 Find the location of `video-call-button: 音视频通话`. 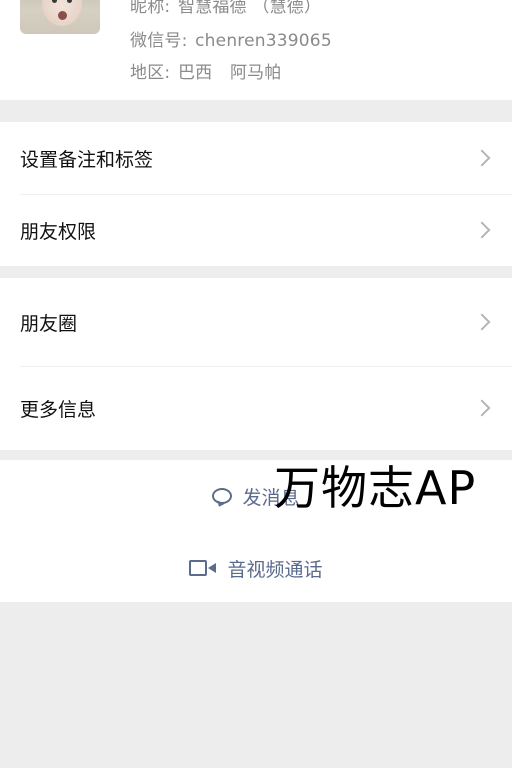

video-call-button: 音视频通话 is located at coordinates (256, 568).